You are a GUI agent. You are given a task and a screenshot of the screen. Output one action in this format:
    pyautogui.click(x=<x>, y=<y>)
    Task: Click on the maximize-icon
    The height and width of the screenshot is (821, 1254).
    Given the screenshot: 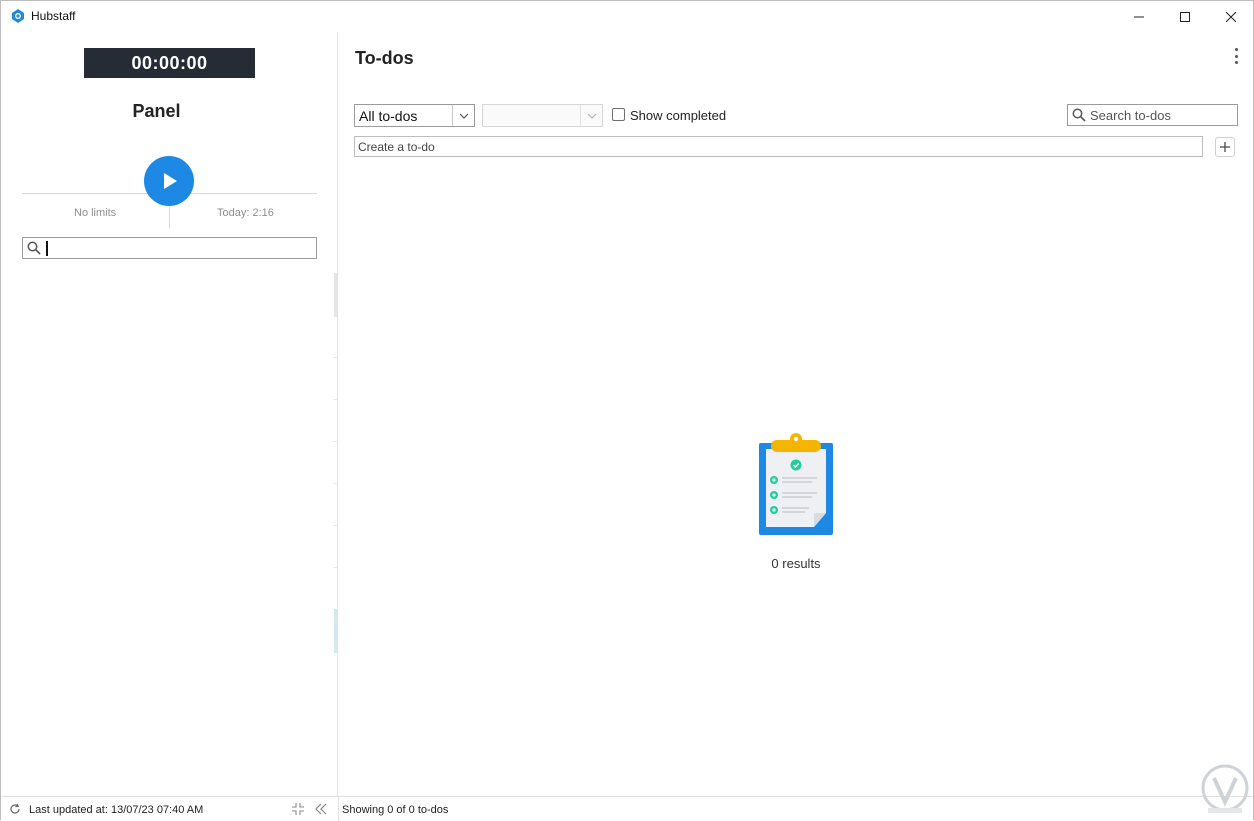 What is the action you would take?
    pyautogui.click(x=1185, y=16)
    